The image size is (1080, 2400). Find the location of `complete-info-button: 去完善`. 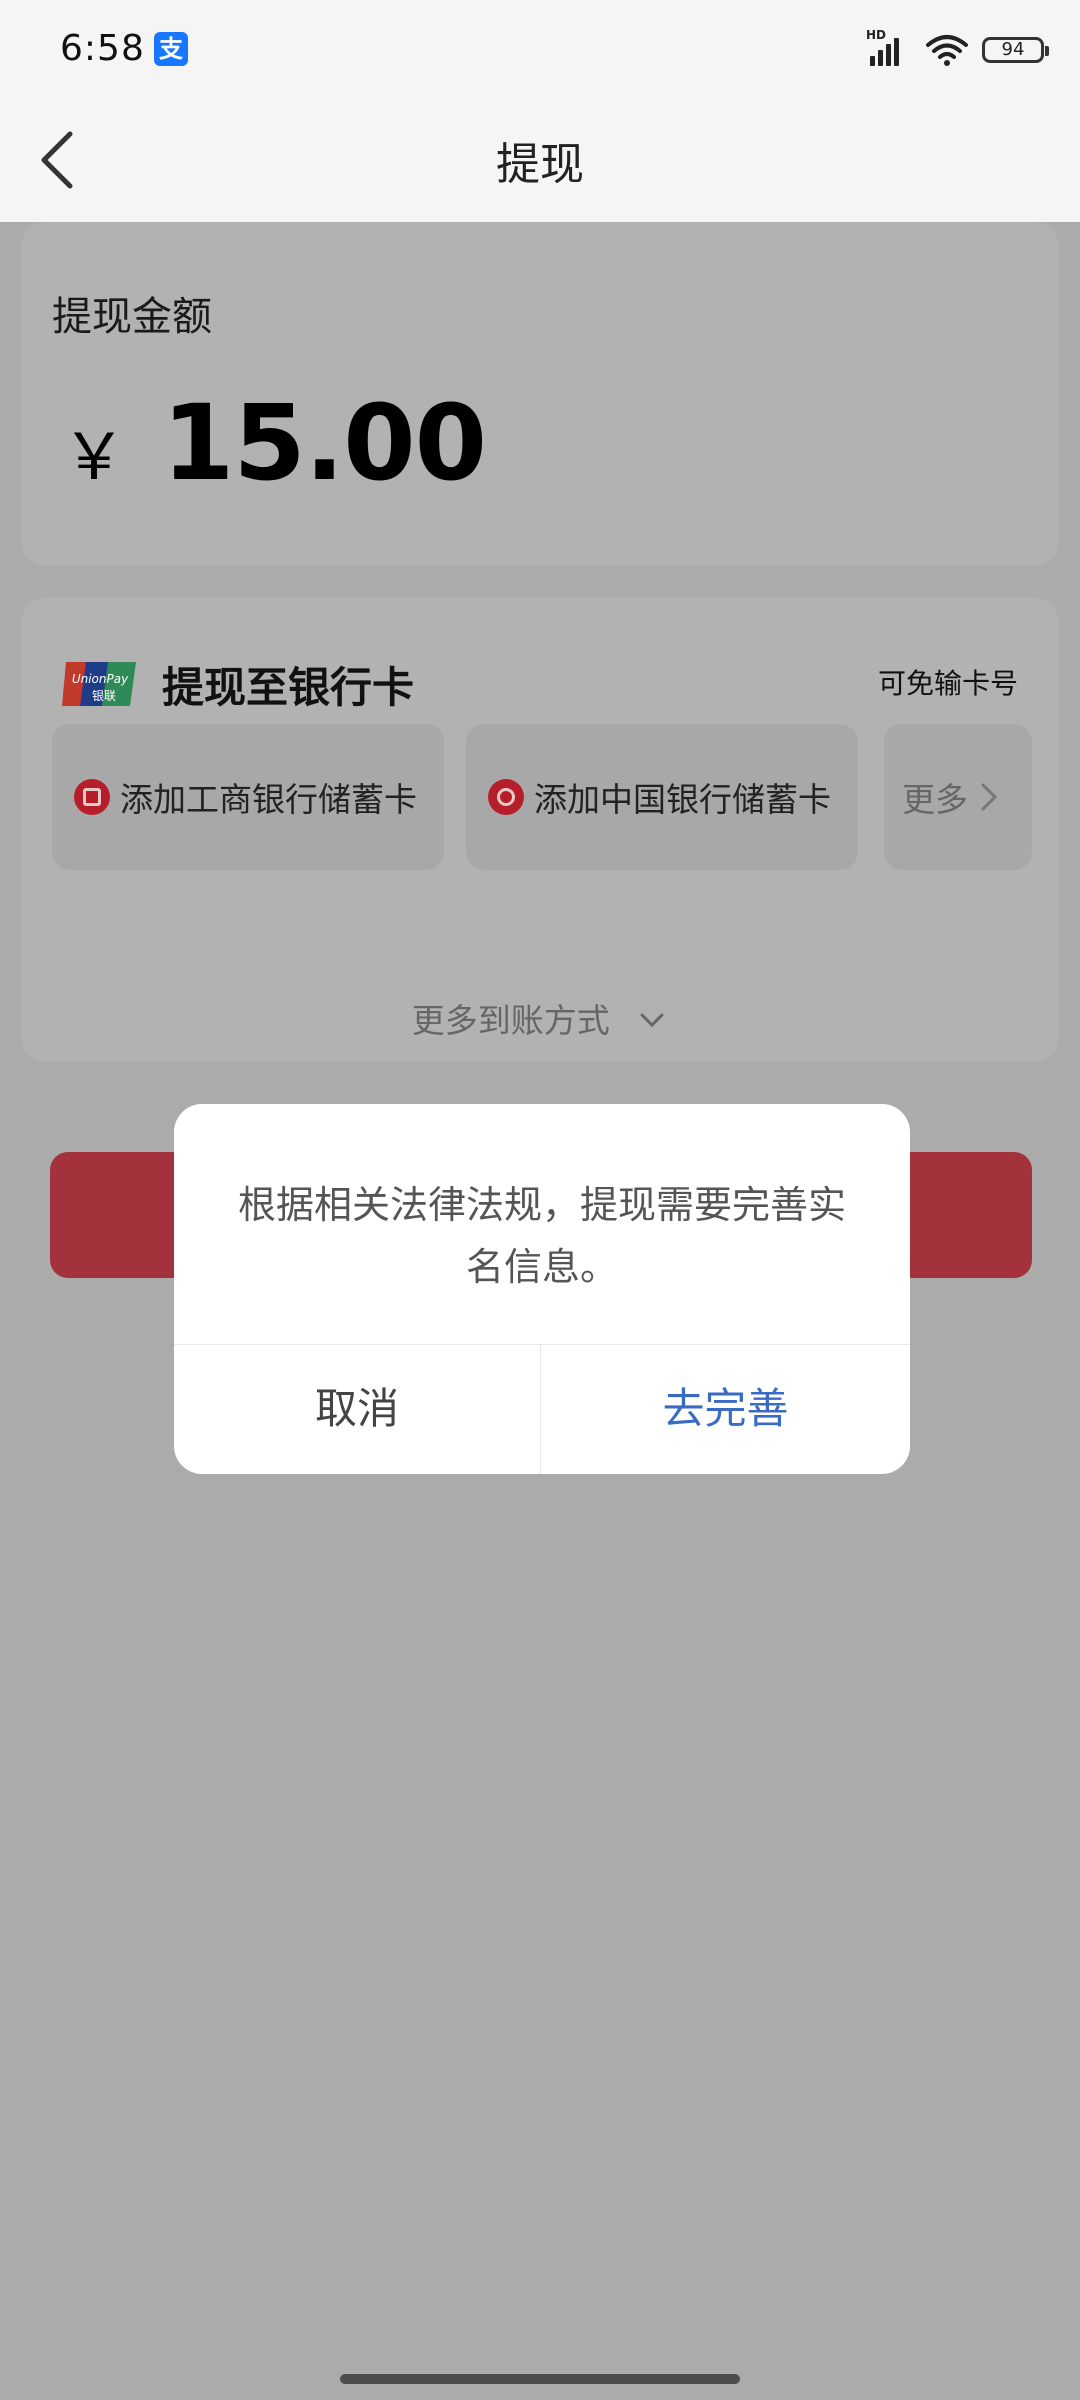

complete-info-button: 去完善 is located at coordinates (725, 1409).